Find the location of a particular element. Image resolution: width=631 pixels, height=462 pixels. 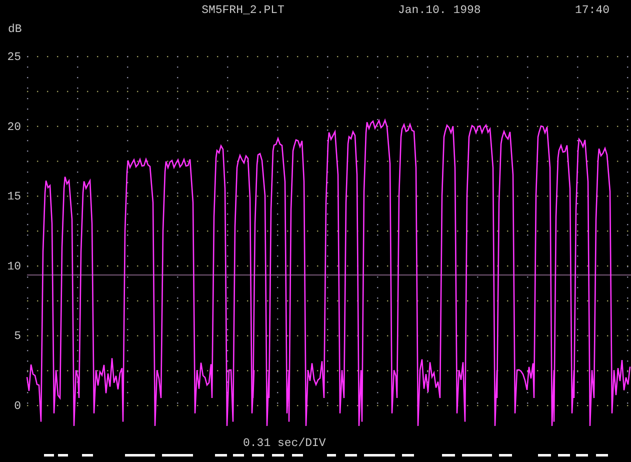

file-name: SM5FRH_2.PLT is located at coordinates (243, 10).